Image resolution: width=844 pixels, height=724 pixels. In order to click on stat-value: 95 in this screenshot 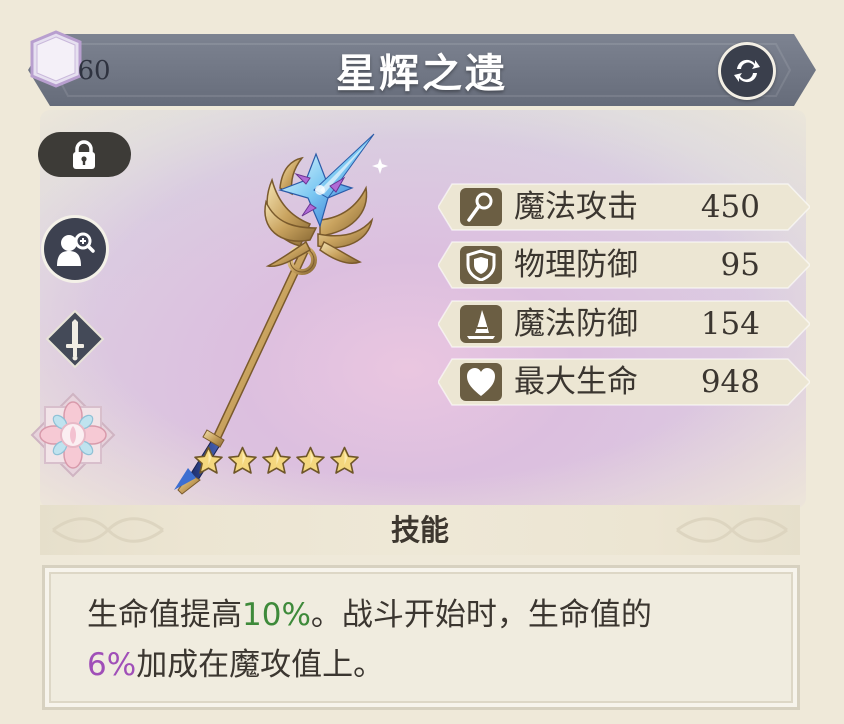, I will do `click(740, 265)`.